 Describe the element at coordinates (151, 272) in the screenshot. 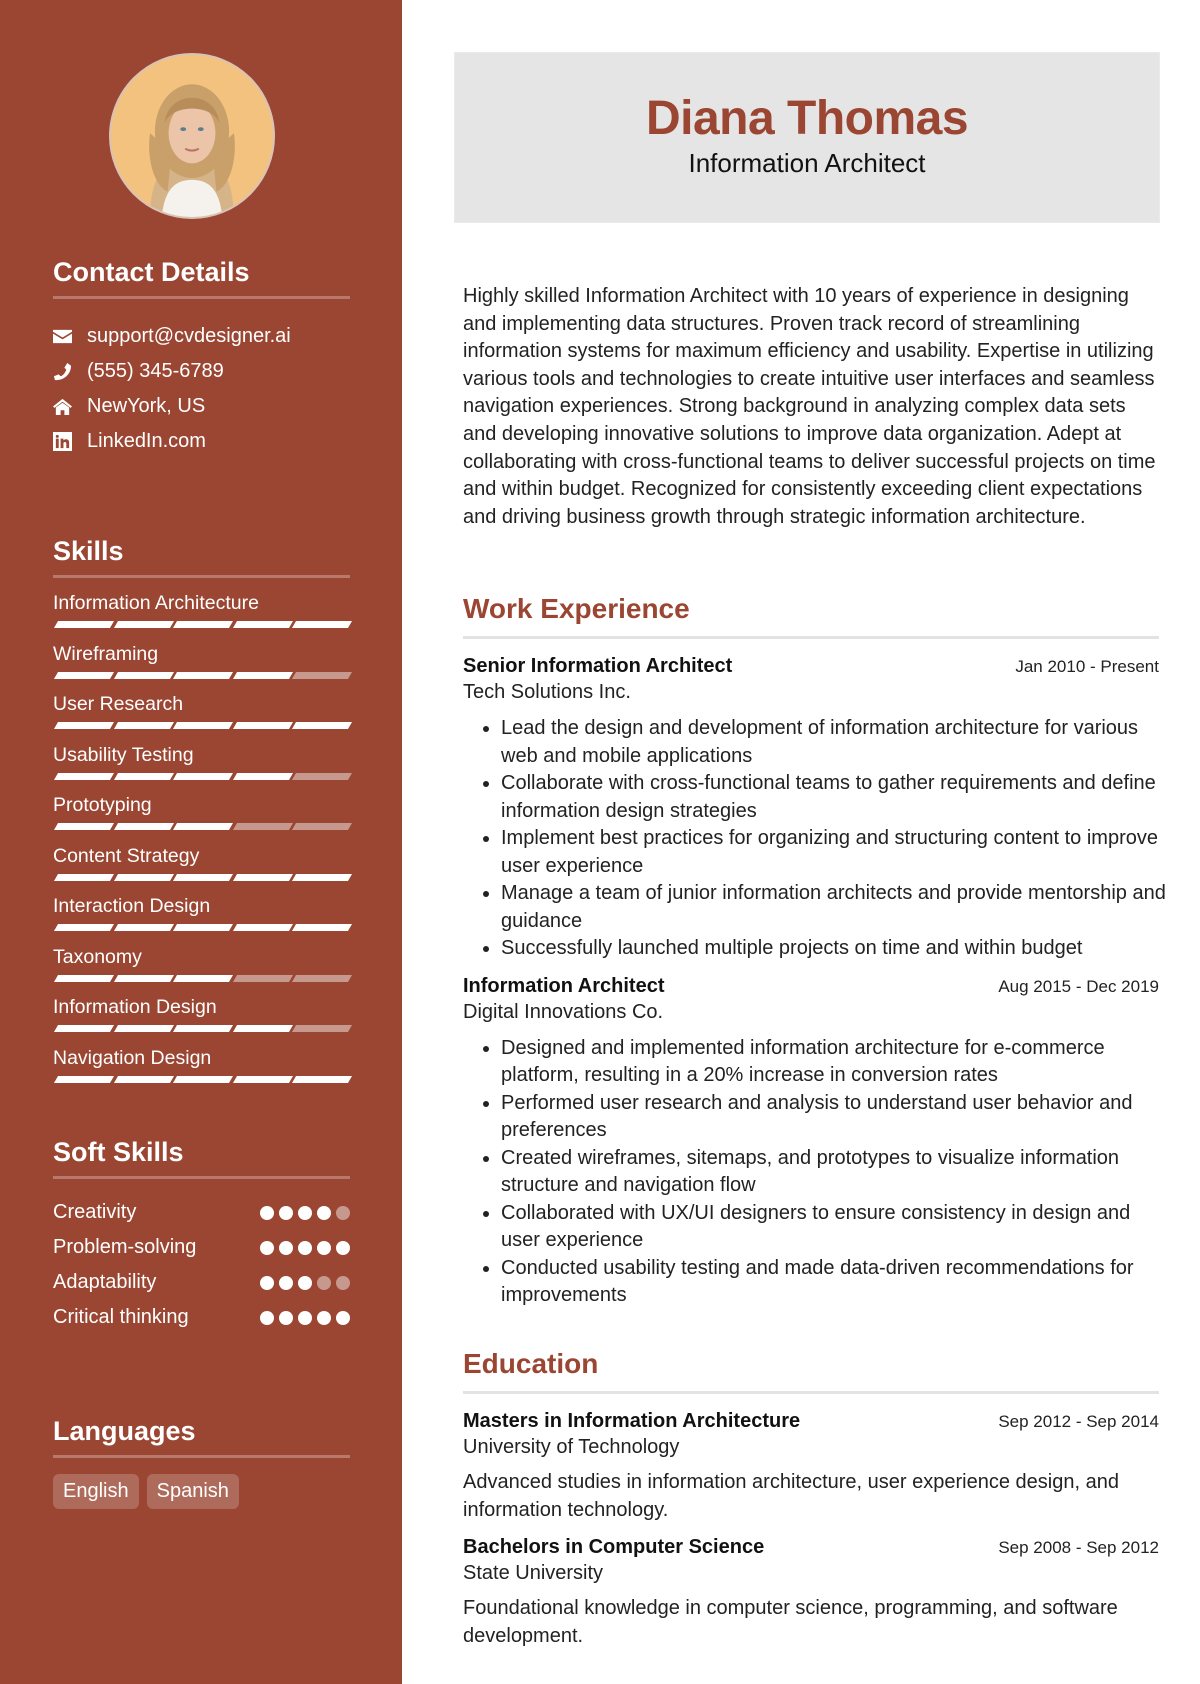

I see `contact-heading: Contact Details` at that location.